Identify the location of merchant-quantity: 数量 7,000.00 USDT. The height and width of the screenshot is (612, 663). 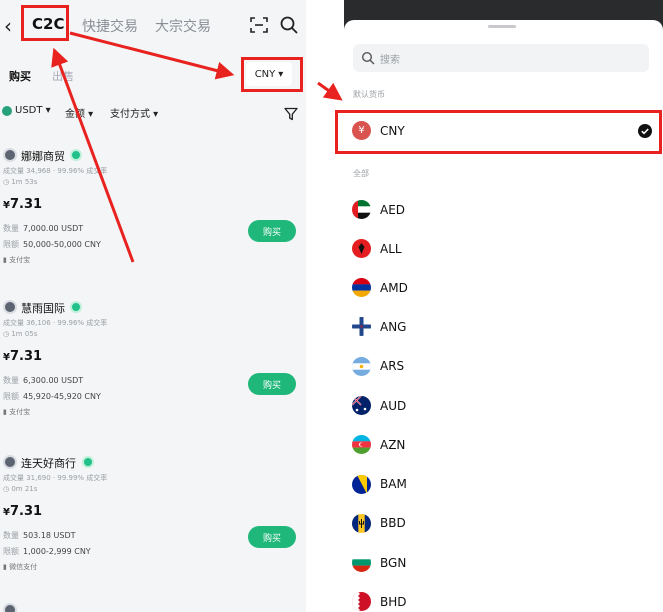
(43, 228).